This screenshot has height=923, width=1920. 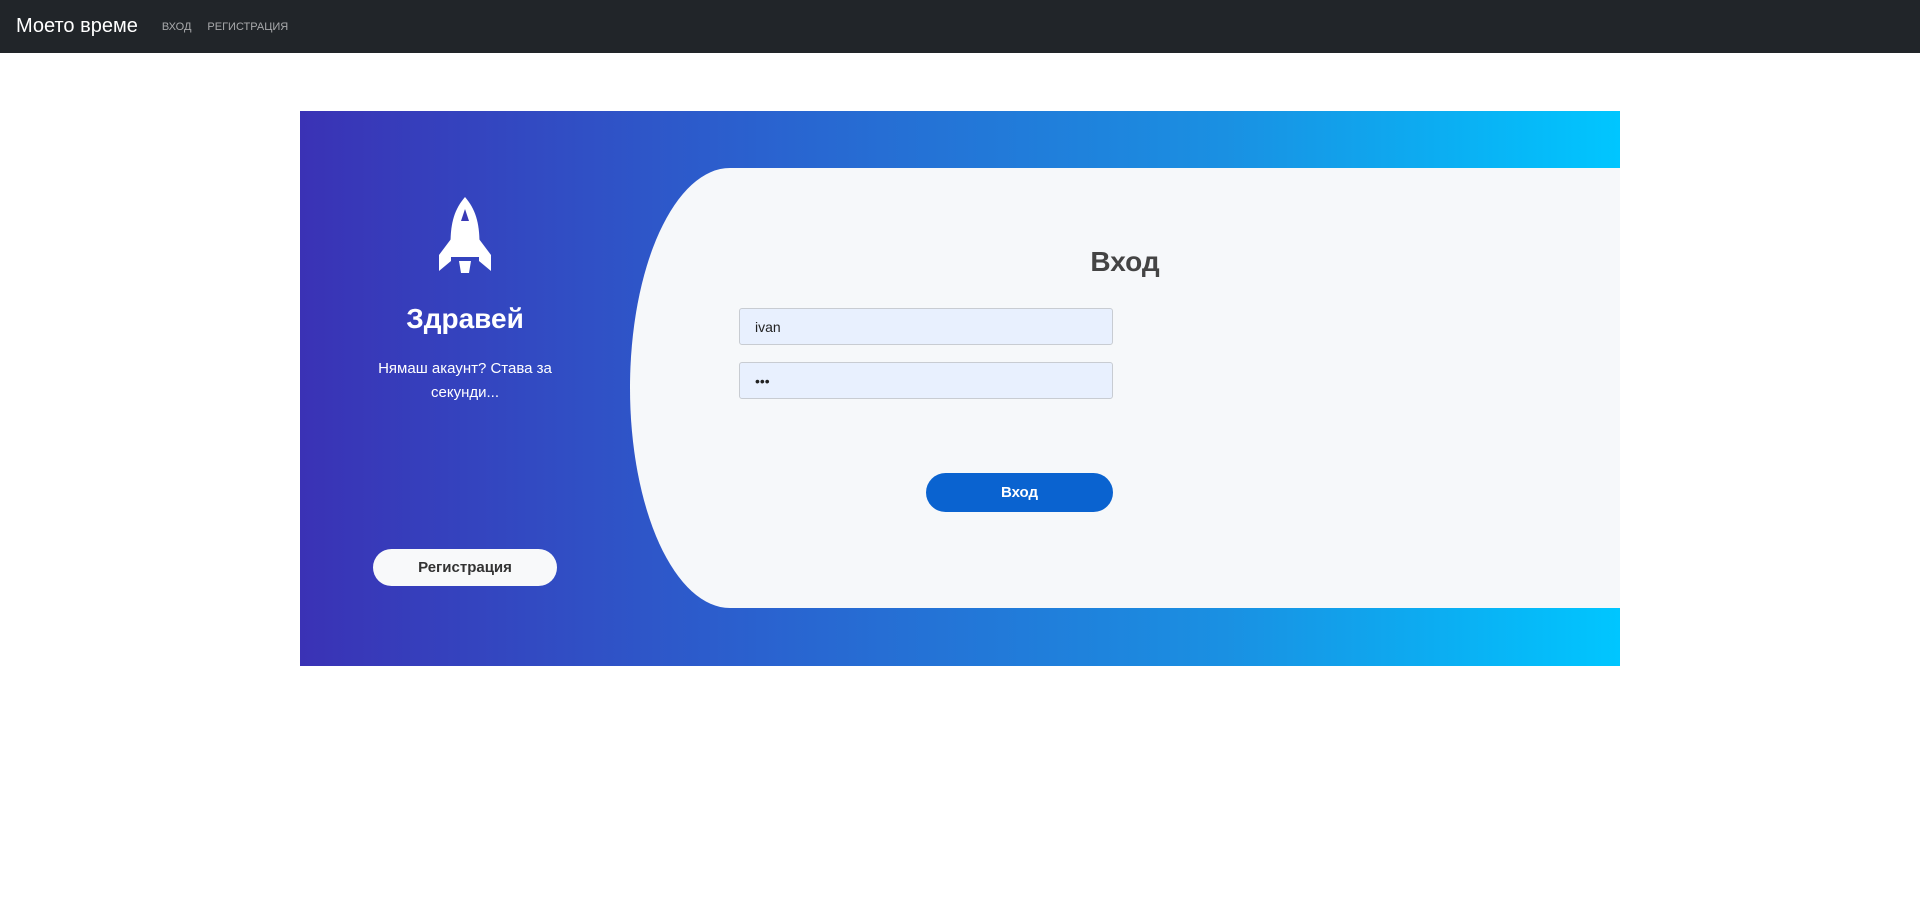 I want to click on login-title: Вход, so click(x=1125, y=261).